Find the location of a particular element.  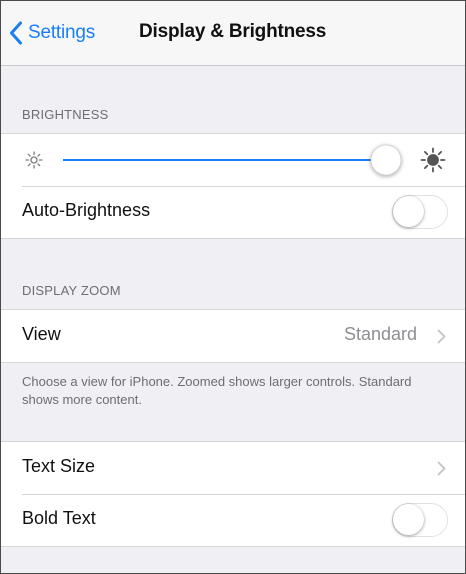

chevron-left-icon is located at coordinates (16, 33).